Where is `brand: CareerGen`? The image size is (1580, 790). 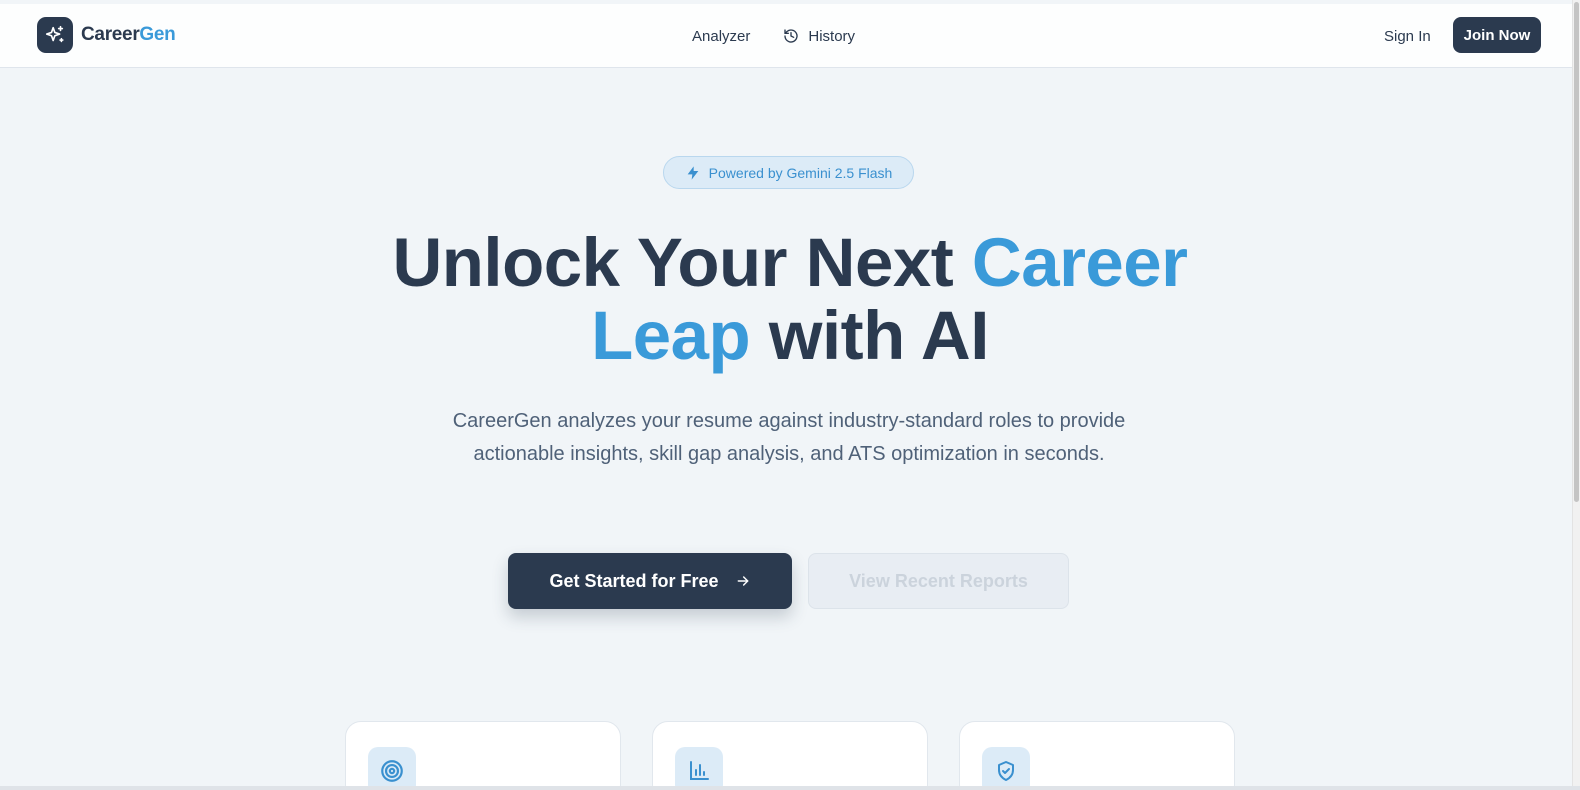 brand: CareerGen is located at coordinates (106, 35).